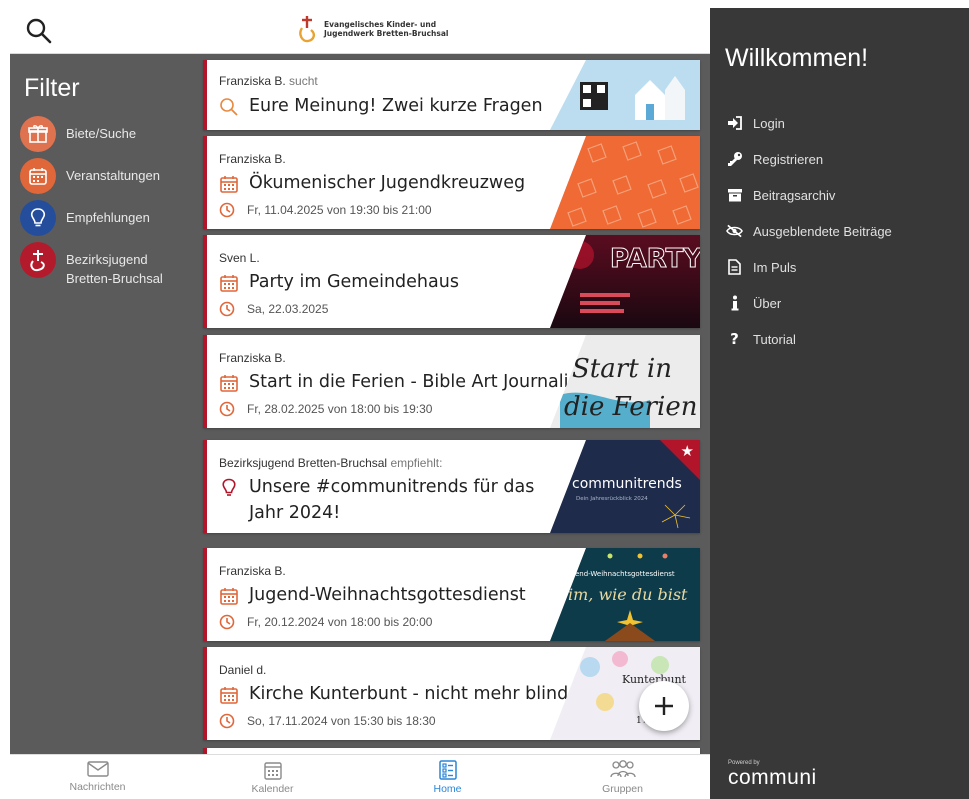 The width and height of the screenshot is (969, 799). I want to click on bottom-navigation: Nachrichten Kalender Home Gruppen, so click(360, 776).